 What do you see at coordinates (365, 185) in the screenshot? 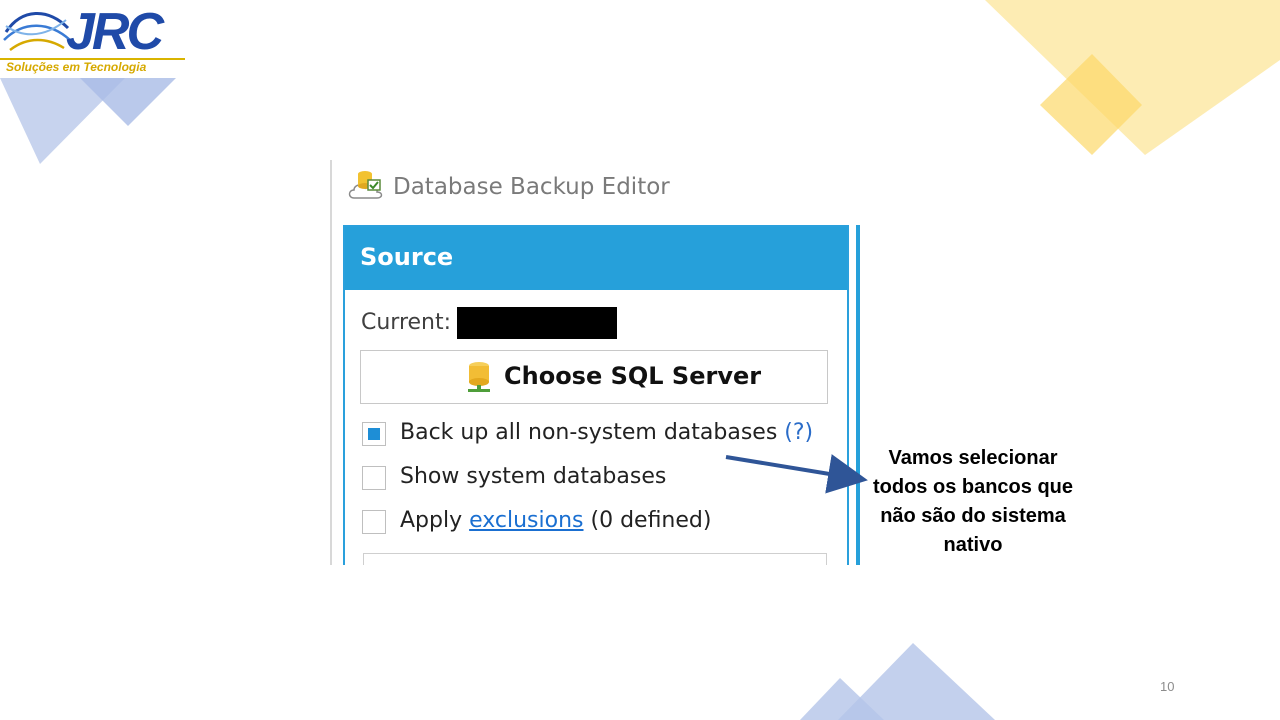
I see `database-backup-icon` at bounding box center [365, 185].